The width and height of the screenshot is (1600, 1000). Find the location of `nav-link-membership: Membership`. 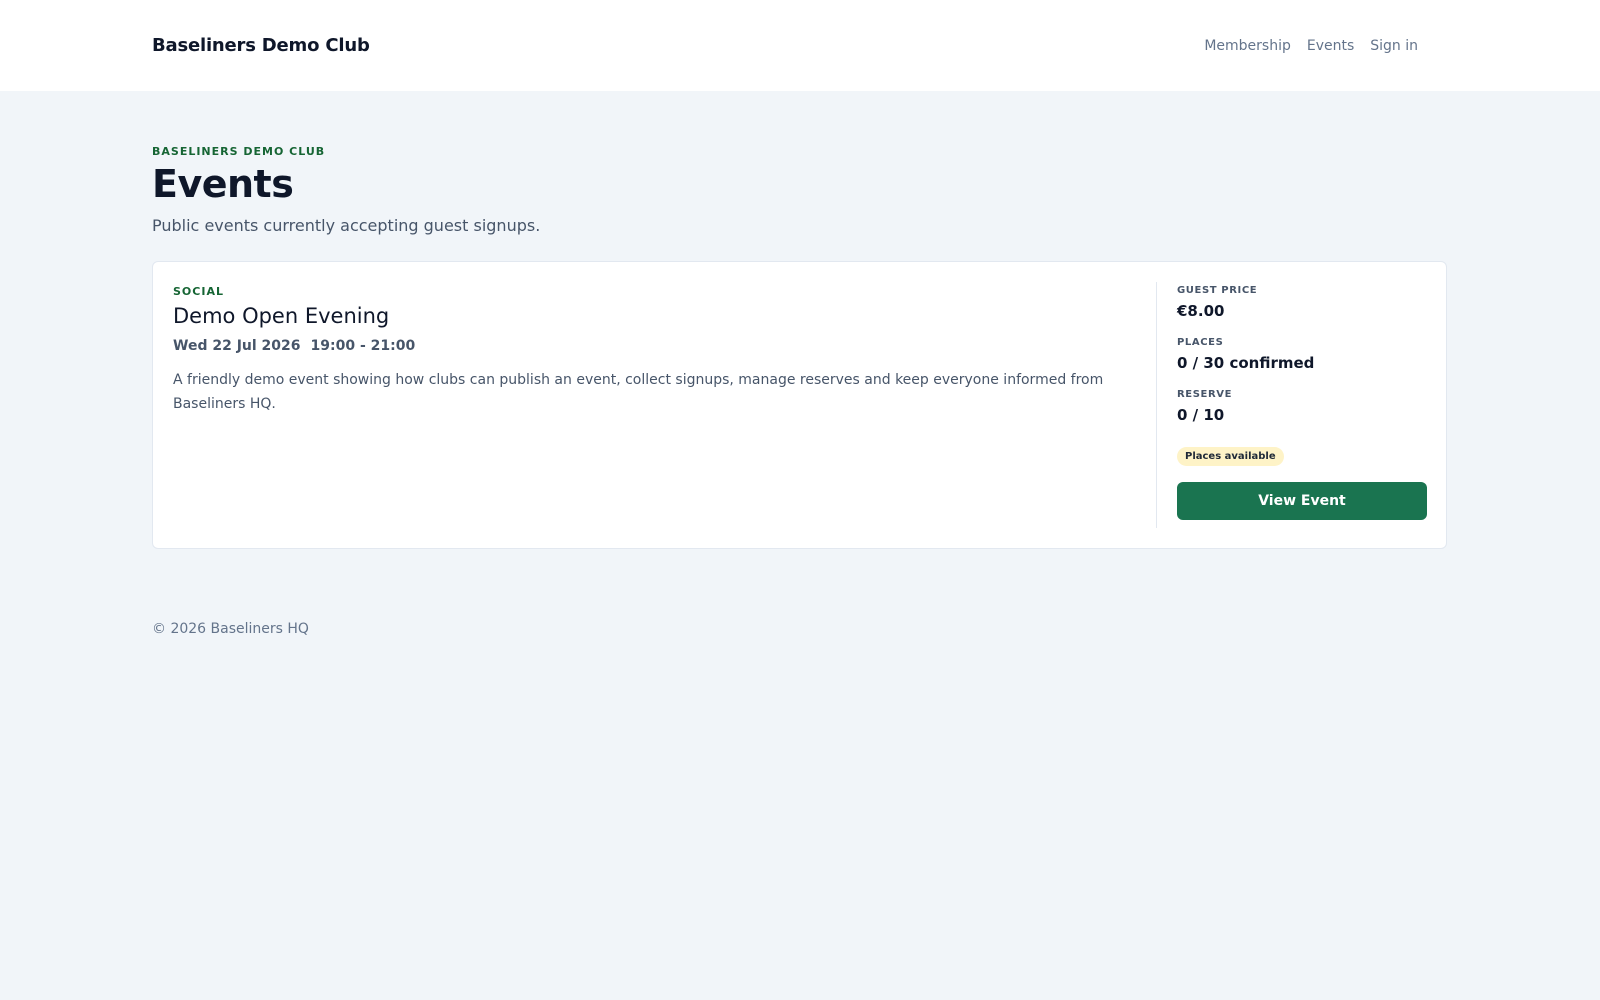

nav-link-membership: Membership is located at coordinates (1247, 46).